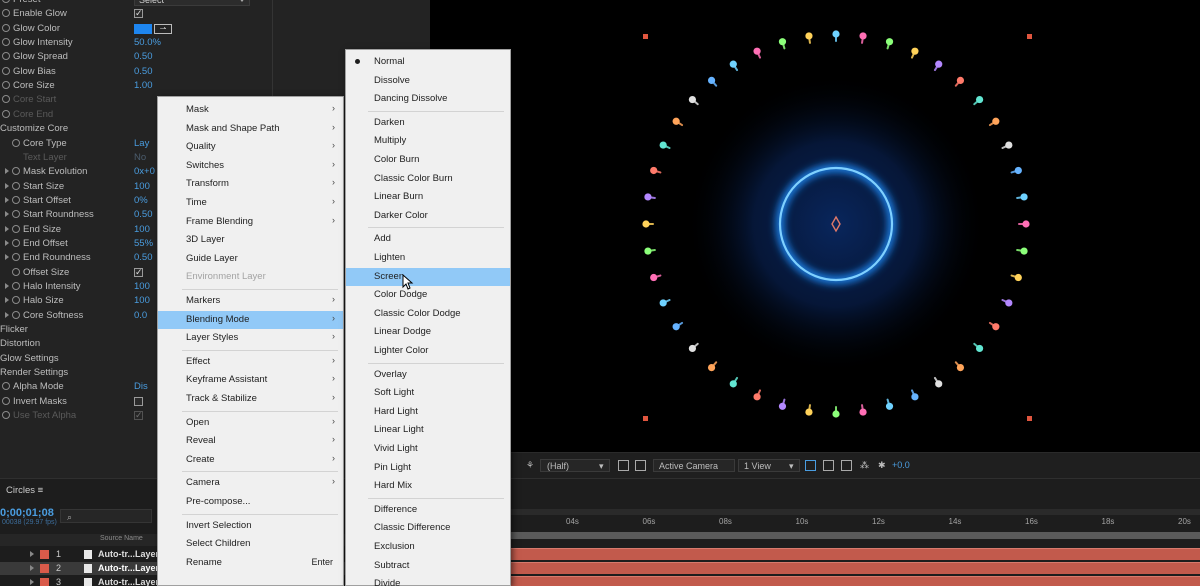 The width and height of the screenshot is (1200, 586). I want to click on menu-item-divide: Divide, so click(428, 580).